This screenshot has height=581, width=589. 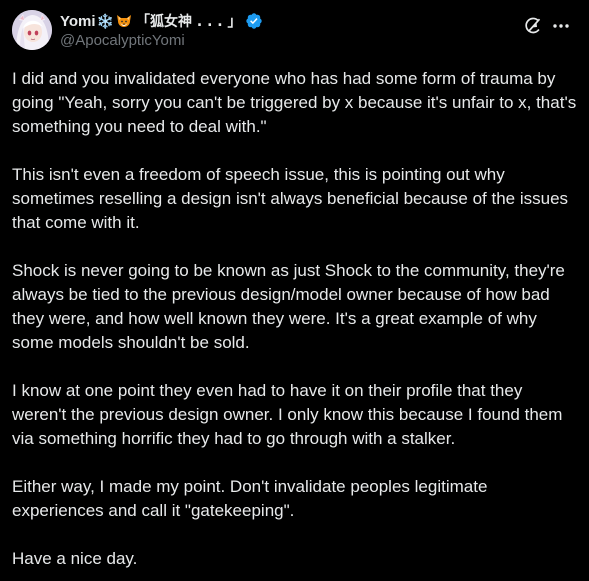 What do you see at coordinates (161, 40) in the screenshot?
I see `handle: @ApocalypticYomi` at bounding box center [161, 40].